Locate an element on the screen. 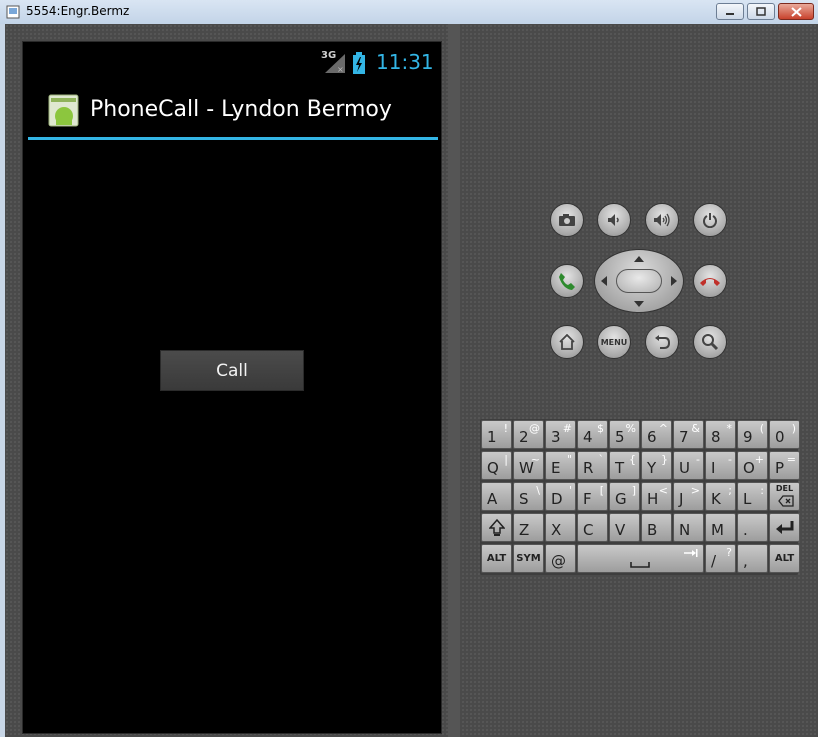  key-h: H < is located at coordinates (656, 496).